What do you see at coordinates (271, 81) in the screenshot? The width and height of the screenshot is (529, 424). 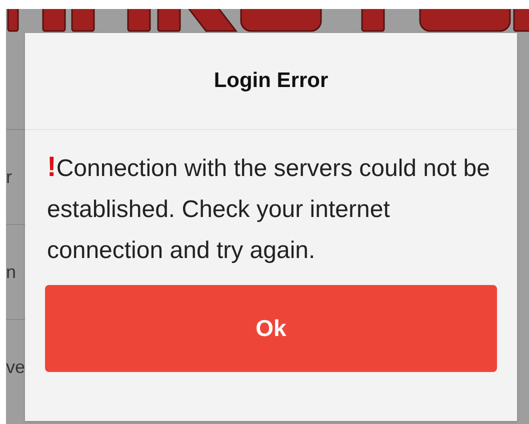 I see `dialog-title: Login Error` at bounding box center [271, 81].